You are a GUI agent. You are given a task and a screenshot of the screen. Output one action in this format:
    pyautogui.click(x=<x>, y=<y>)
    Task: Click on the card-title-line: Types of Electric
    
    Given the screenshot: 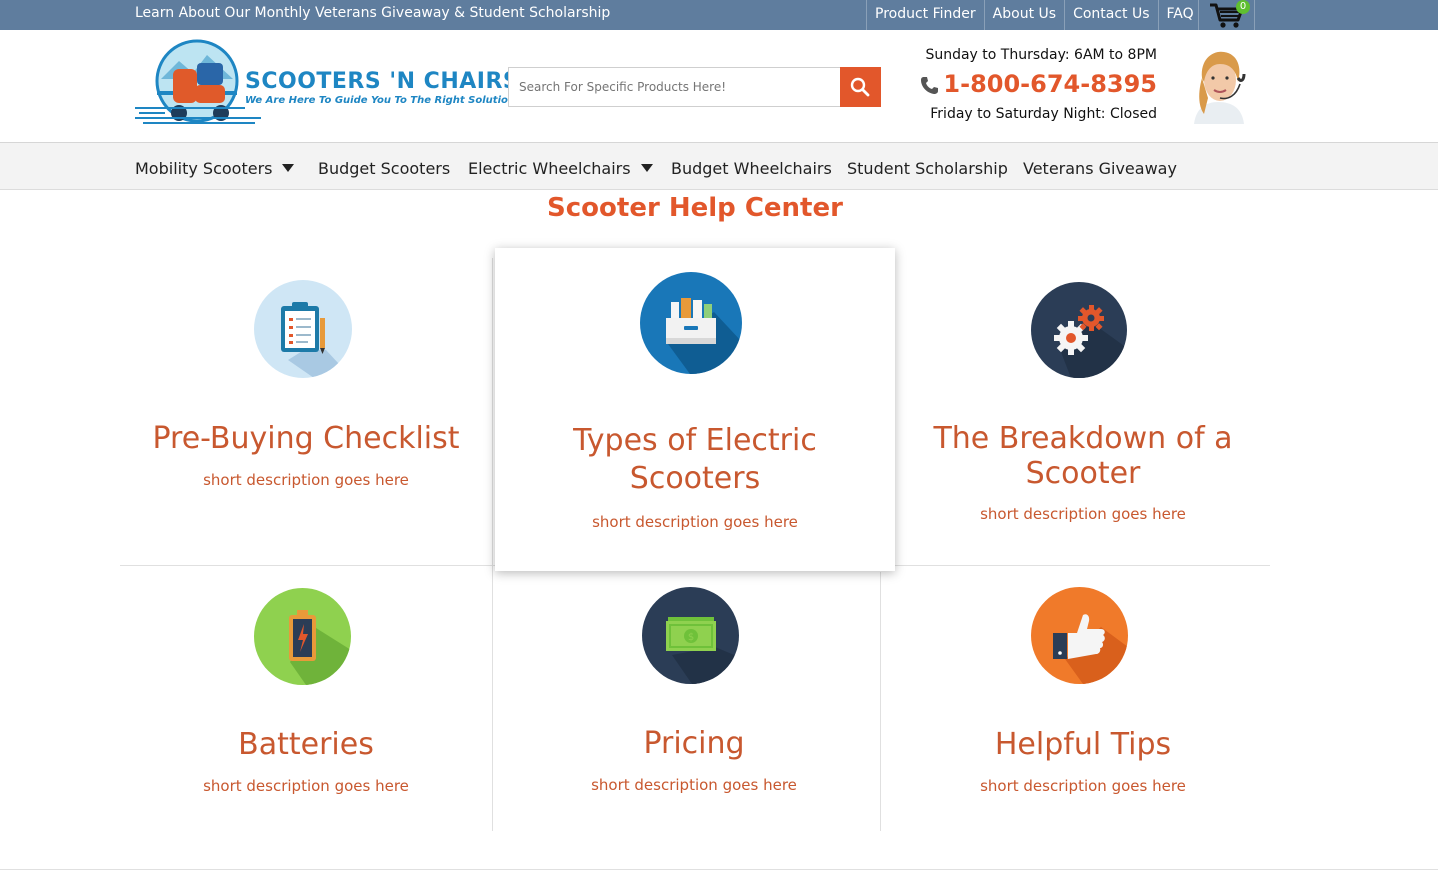 What is the action you would take?
    pyautogui.click(x=695, y=440)
    